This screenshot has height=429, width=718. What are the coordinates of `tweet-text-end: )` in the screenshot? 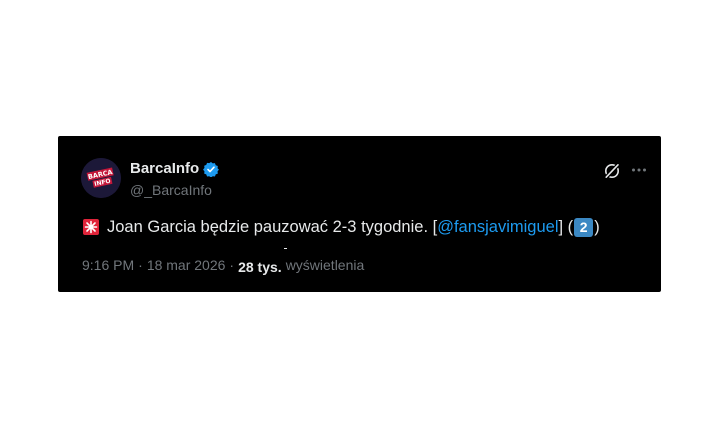 It's located at (597, 227).